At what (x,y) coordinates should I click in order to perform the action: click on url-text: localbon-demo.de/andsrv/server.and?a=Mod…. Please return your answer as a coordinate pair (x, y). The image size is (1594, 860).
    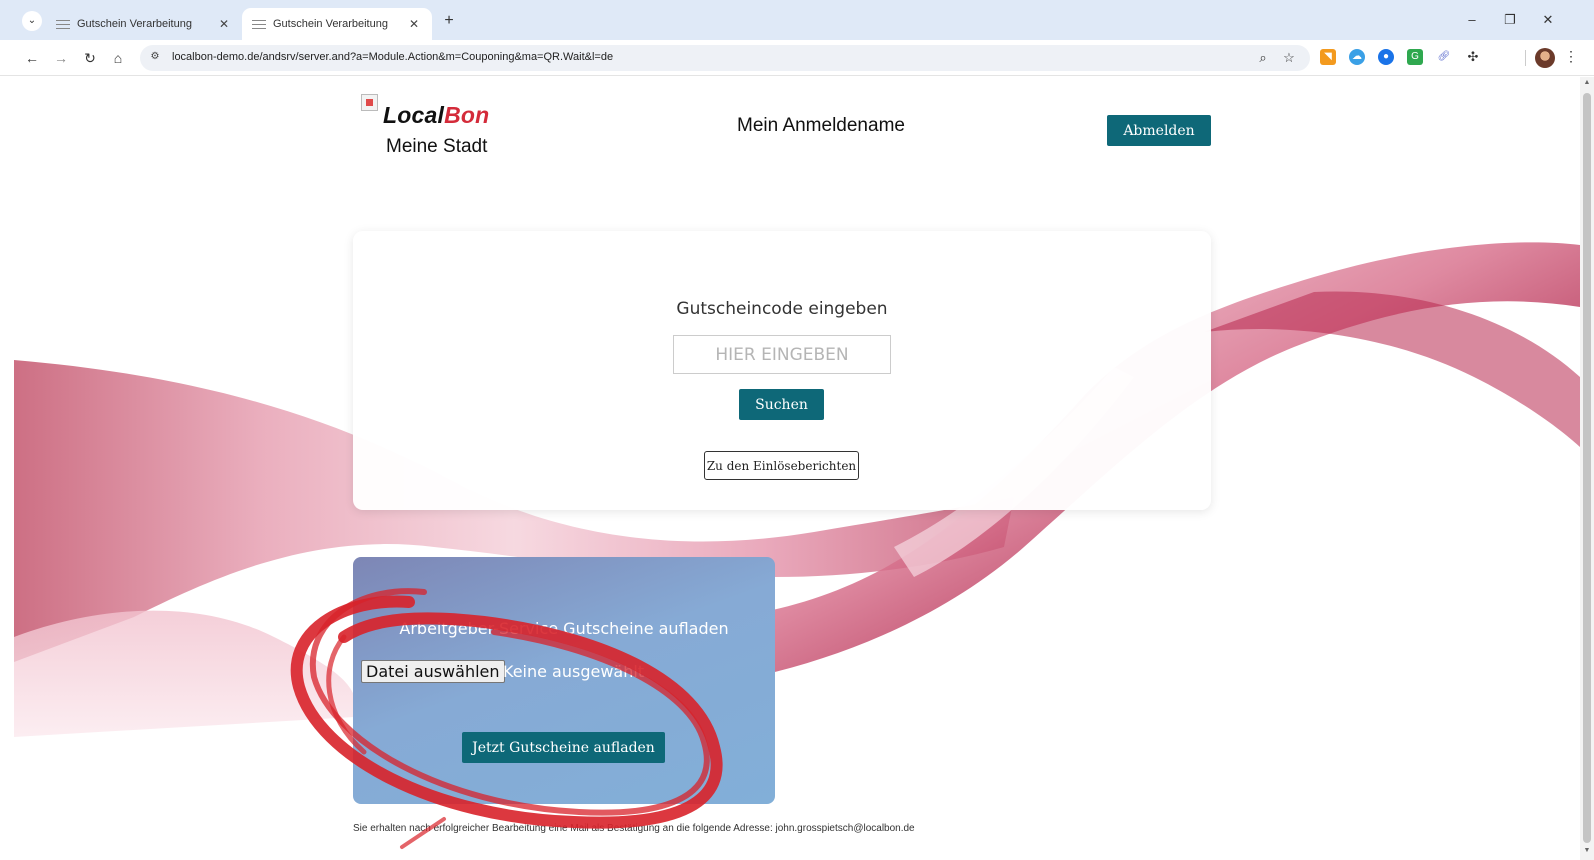
    Looking at the image, I should click on (392, 57).